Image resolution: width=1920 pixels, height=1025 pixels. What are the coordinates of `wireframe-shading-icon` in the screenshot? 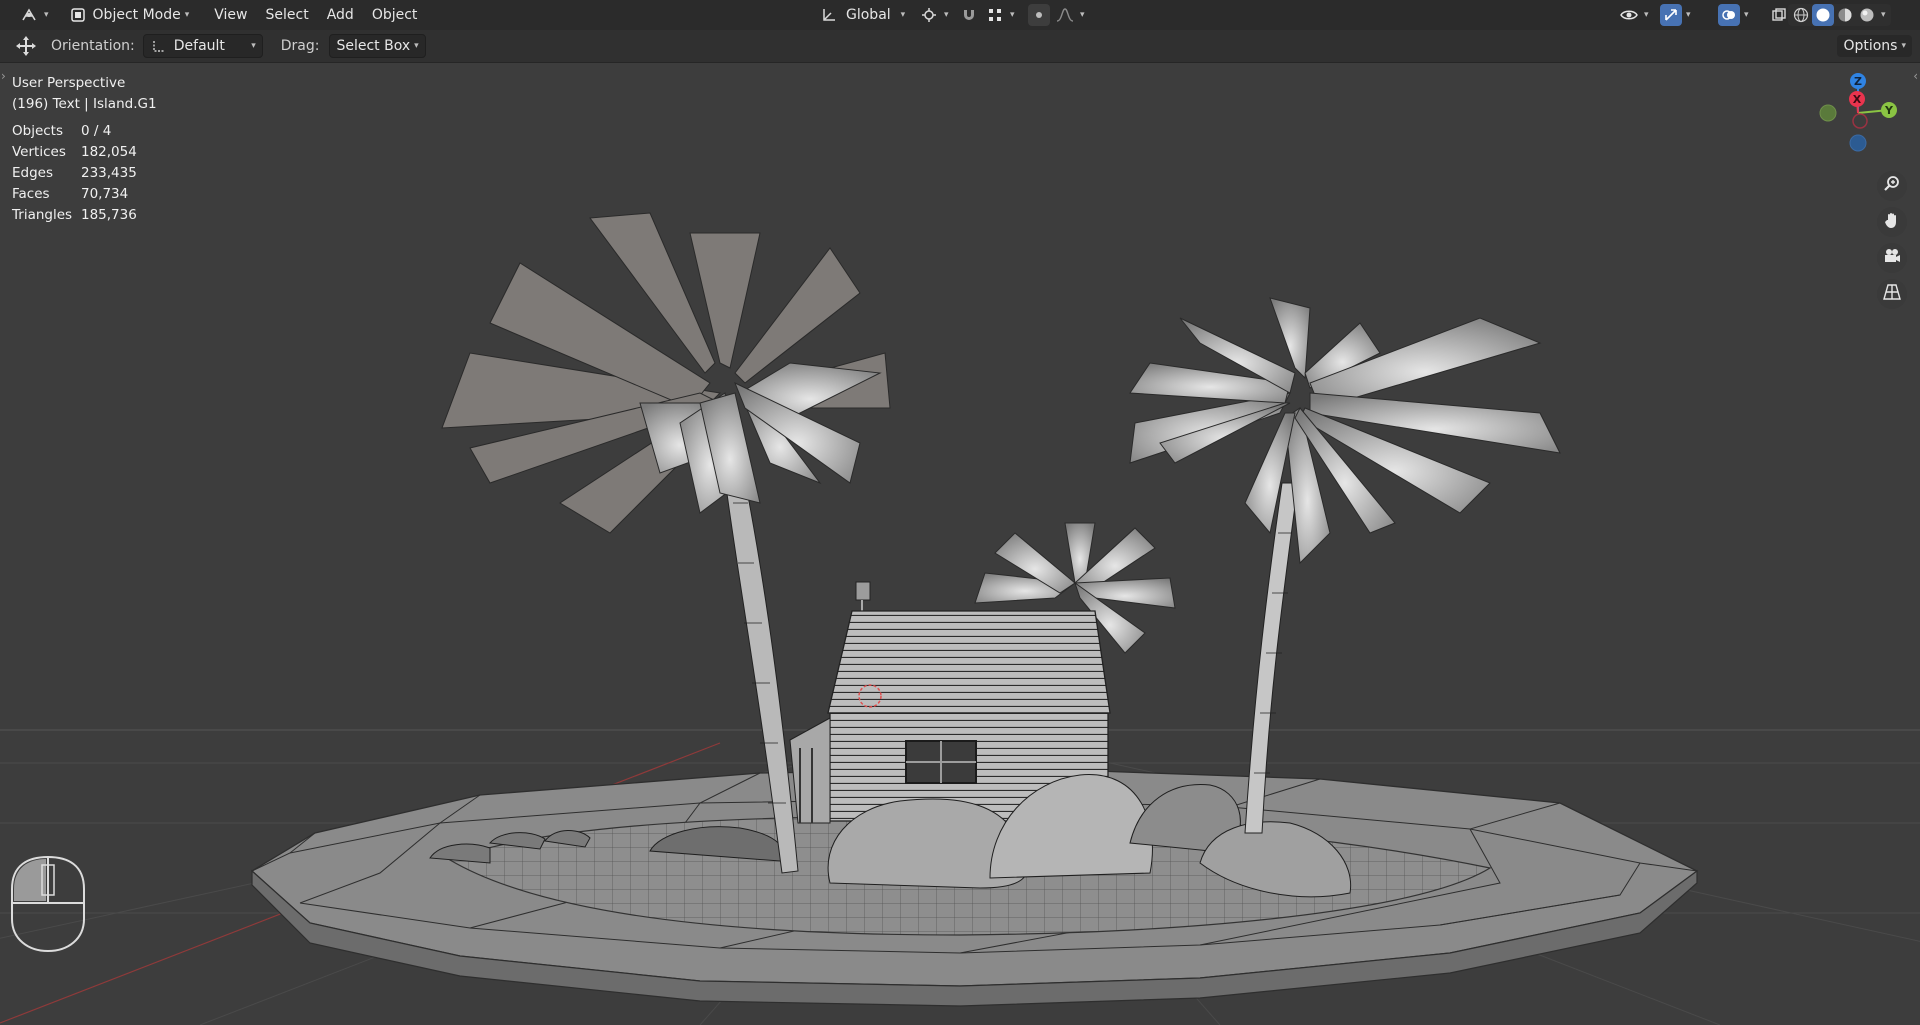 It's located at (1801, 15).